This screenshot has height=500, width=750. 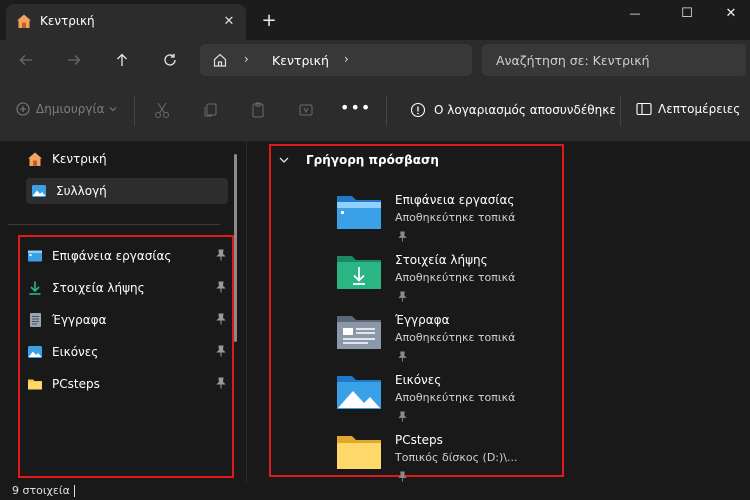 What do you see at coordinates (418, 380) in the screenshot?
I see `quick-access-name: Εικόνες` at bounding box center [418, 380].